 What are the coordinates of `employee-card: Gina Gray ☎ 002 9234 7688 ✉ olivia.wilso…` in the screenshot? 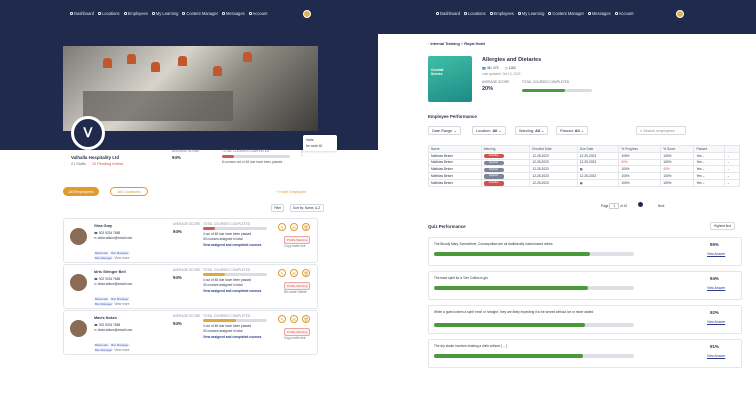 It's located at (190, 240).